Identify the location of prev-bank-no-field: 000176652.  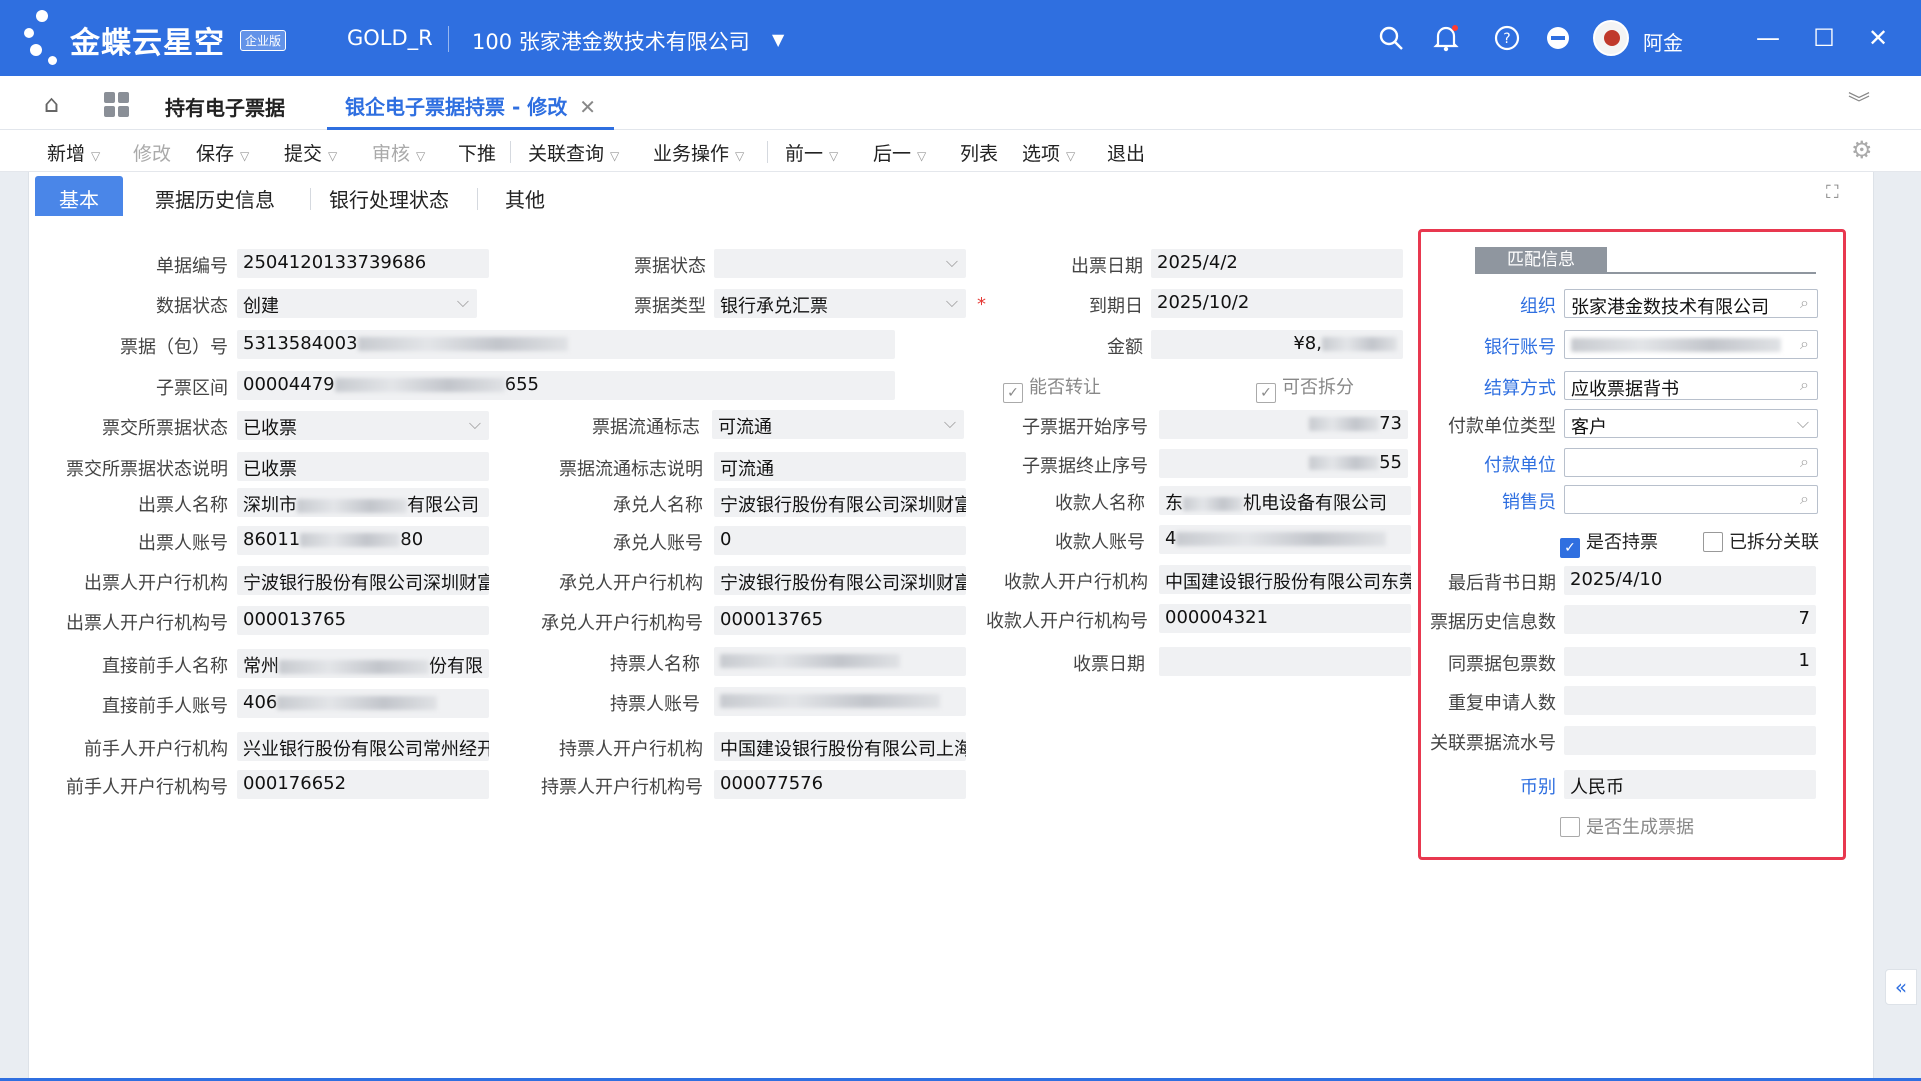
(363, 784).